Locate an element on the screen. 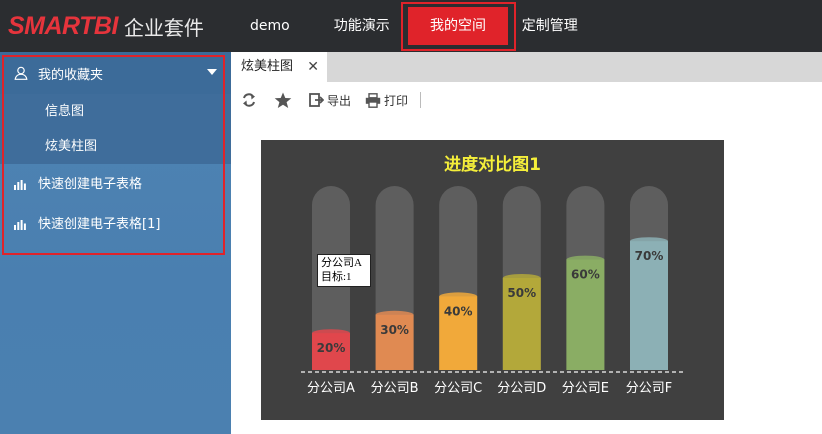 Image resolution: width=822 pixels, height=434 pixels. nav-item-feature-demo: 功能演示 is located at coordinates (362, 26).